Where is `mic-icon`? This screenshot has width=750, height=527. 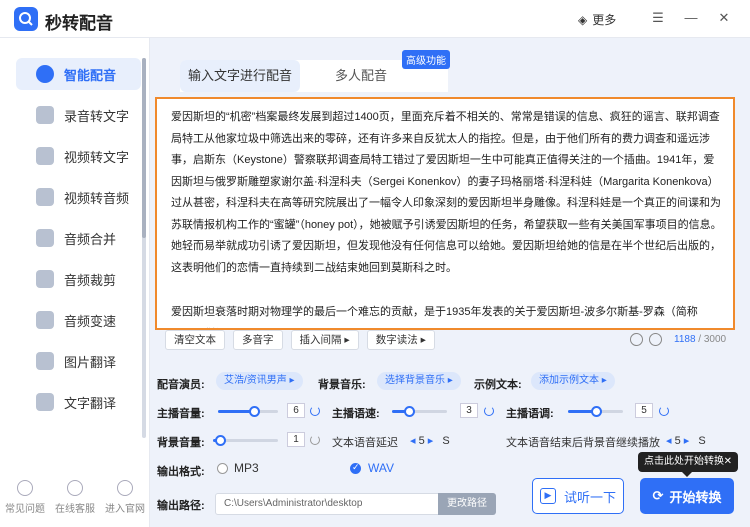
mic-icon is located at coordinates (45, 74).